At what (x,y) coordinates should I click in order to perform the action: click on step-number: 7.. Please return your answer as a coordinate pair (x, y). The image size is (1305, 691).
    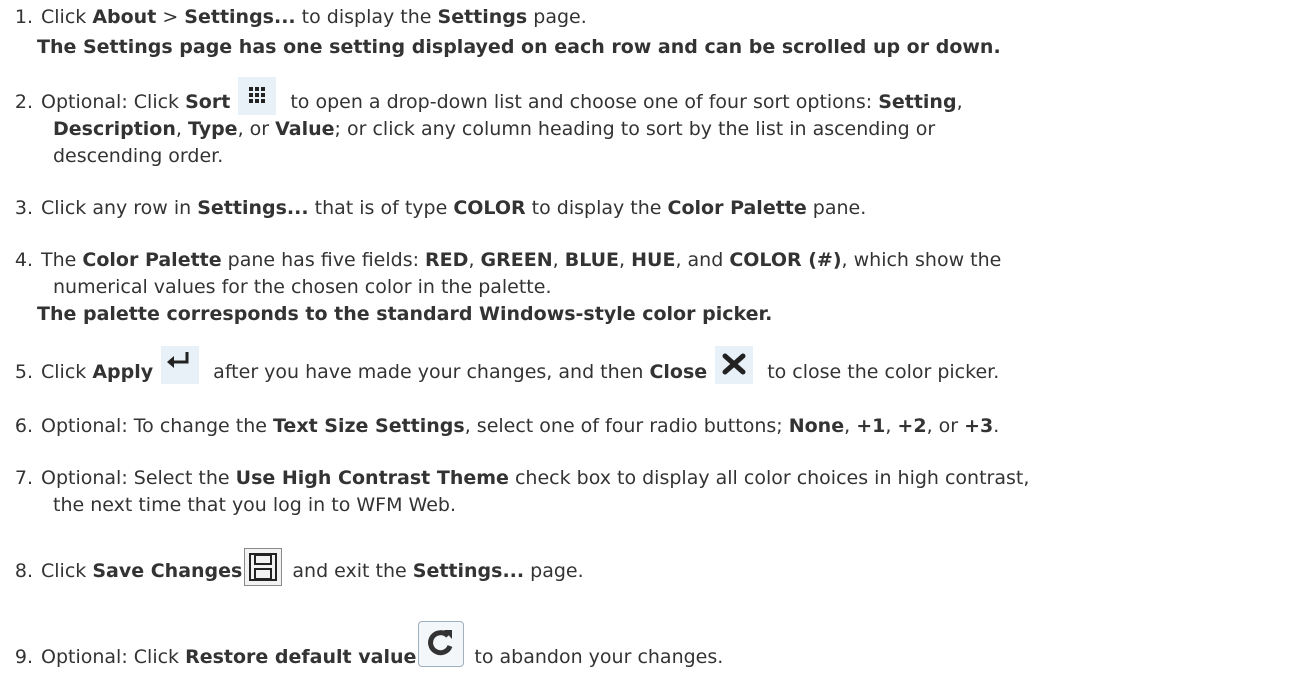
    Looking at the image, I should click on (23, 478).